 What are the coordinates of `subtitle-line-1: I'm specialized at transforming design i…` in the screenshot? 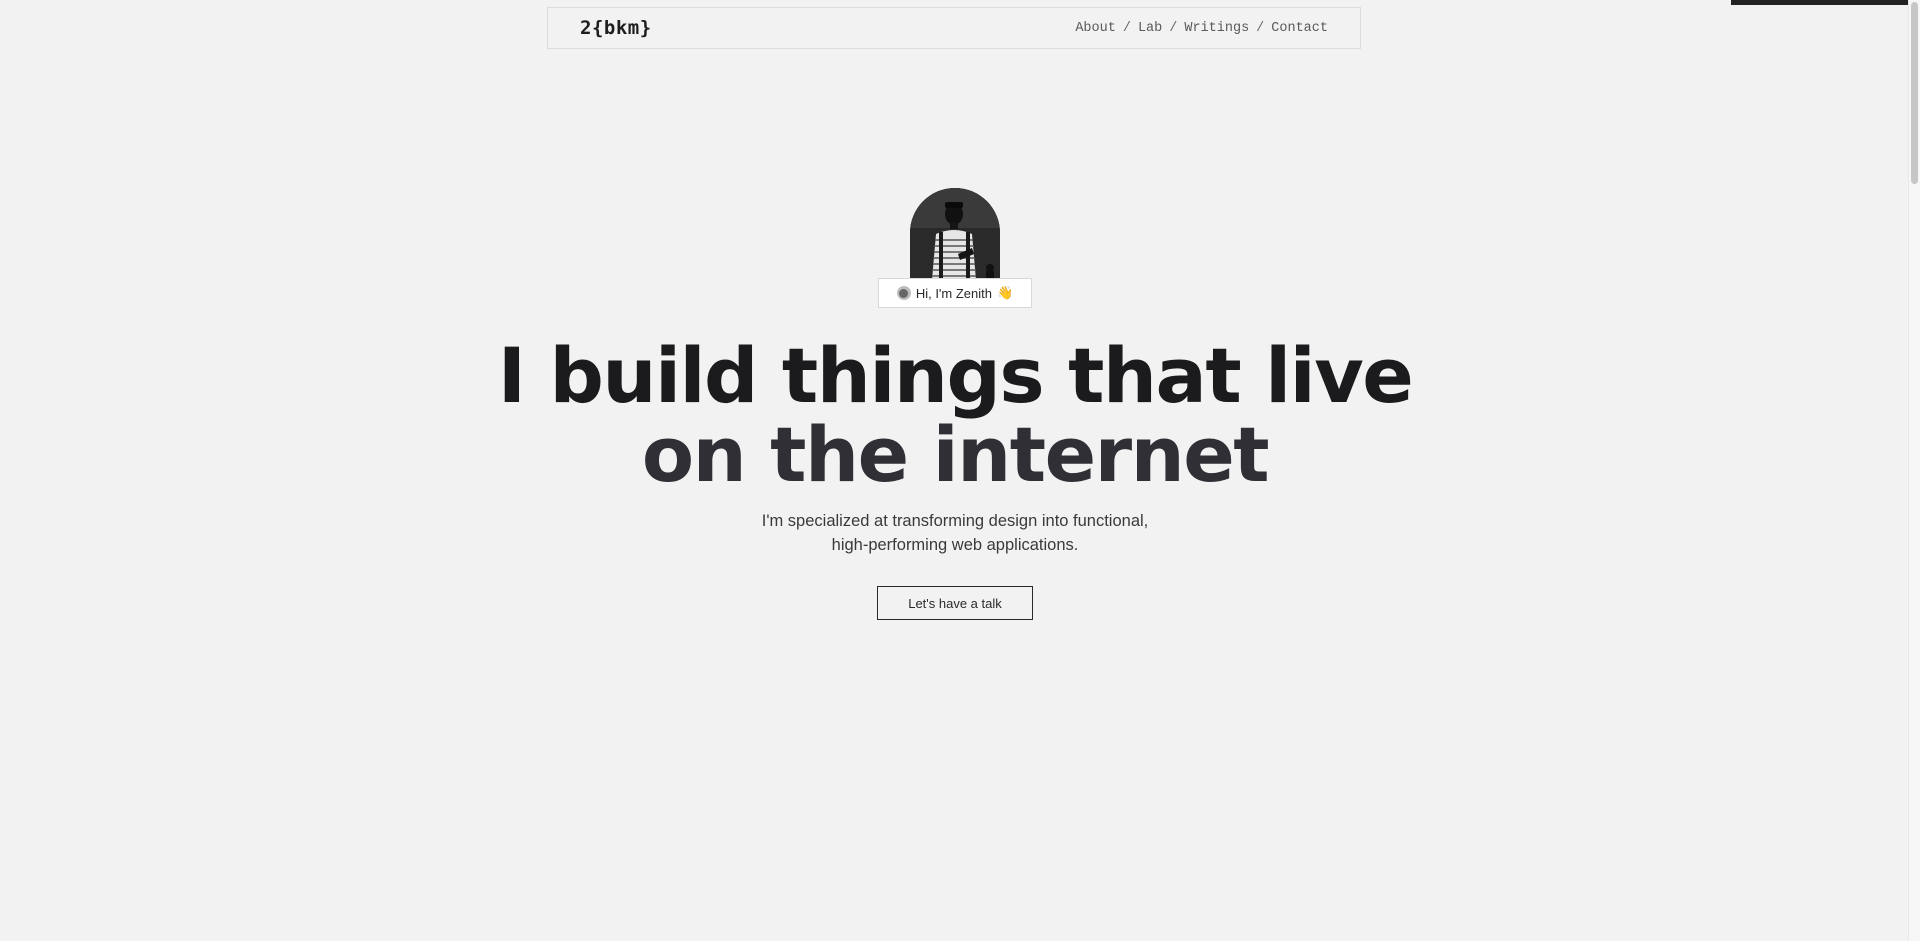 It's located at (955, 521).